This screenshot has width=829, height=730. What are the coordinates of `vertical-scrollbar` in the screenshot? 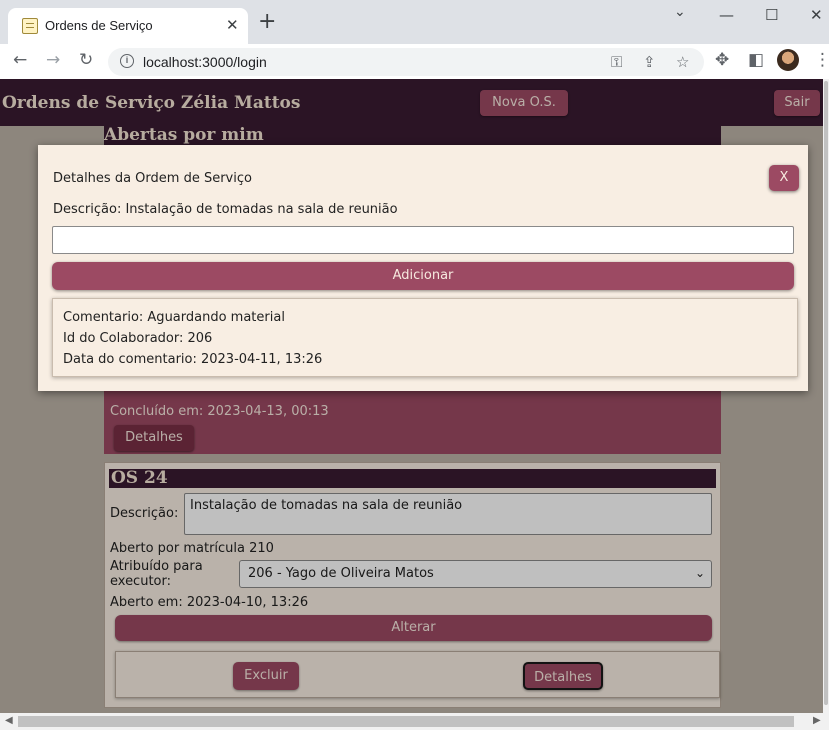 It's located at (826, 396).